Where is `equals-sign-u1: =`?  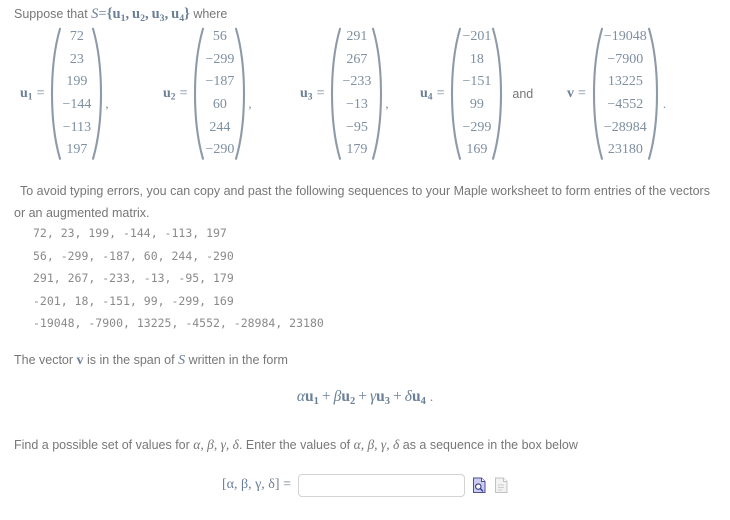 equals-sign-u1: = is located at coordinates (40, 93).